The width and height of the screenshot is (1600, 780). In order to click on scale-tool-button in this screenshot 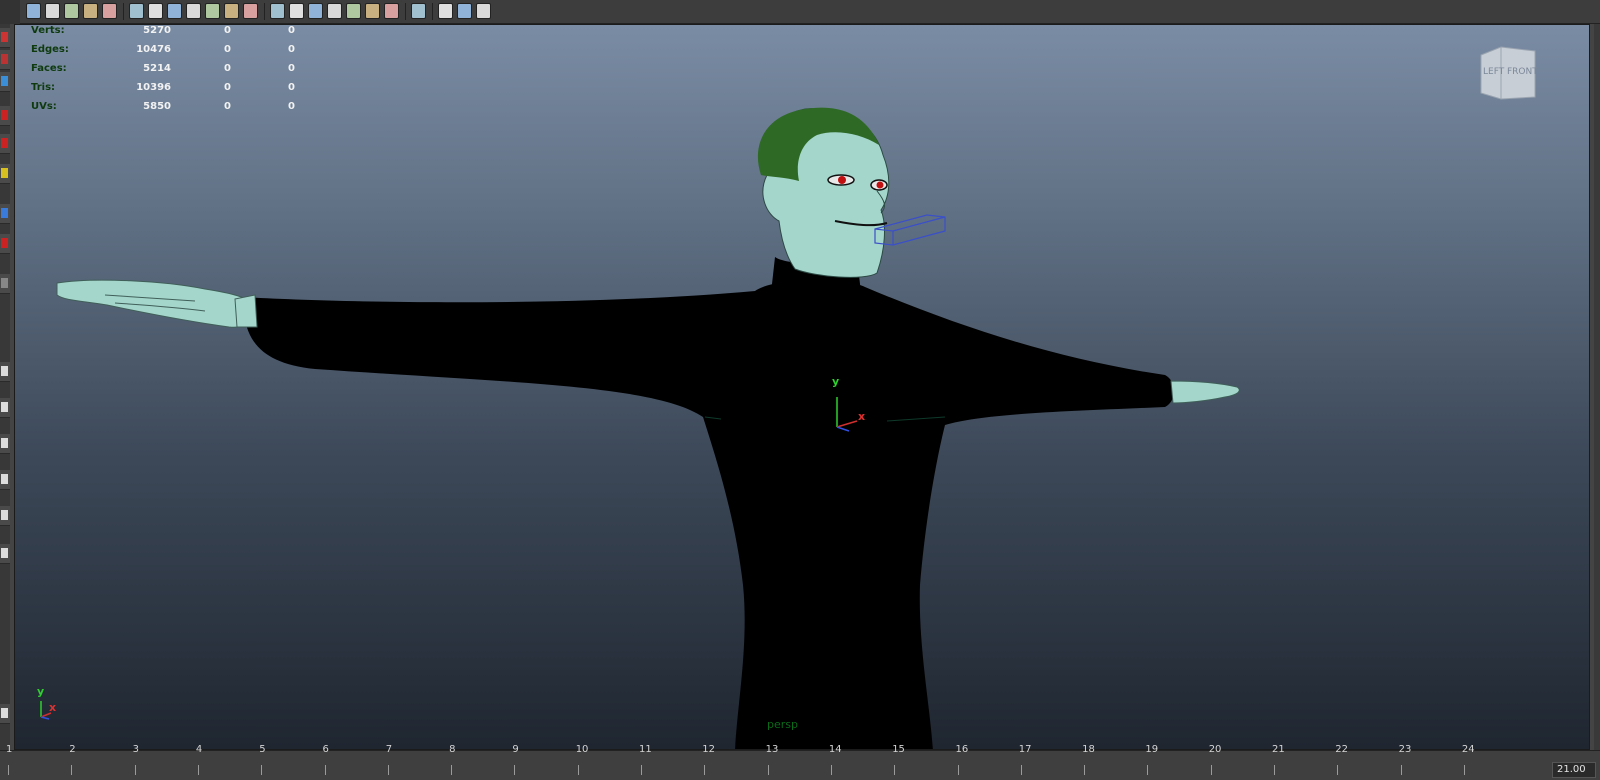, I will do `click(5, 174)`.